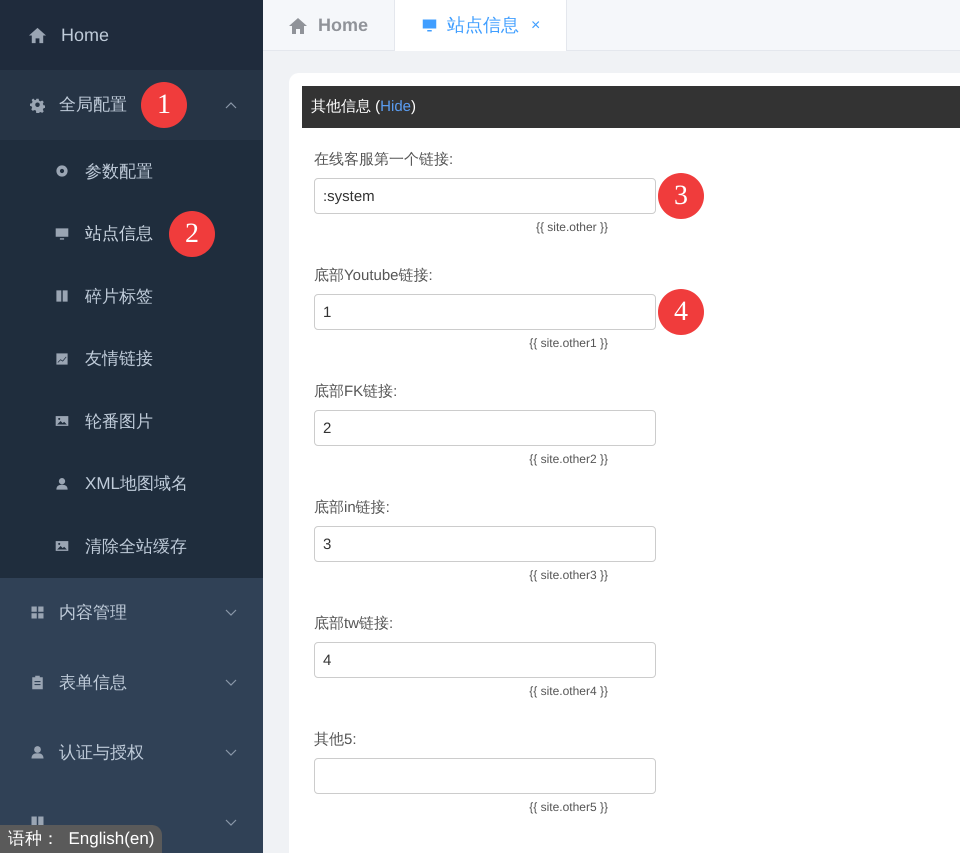  Describe the element at coordinates (352, 508) in the screenshot. I see `field-label: 底部in链接:` at that location.